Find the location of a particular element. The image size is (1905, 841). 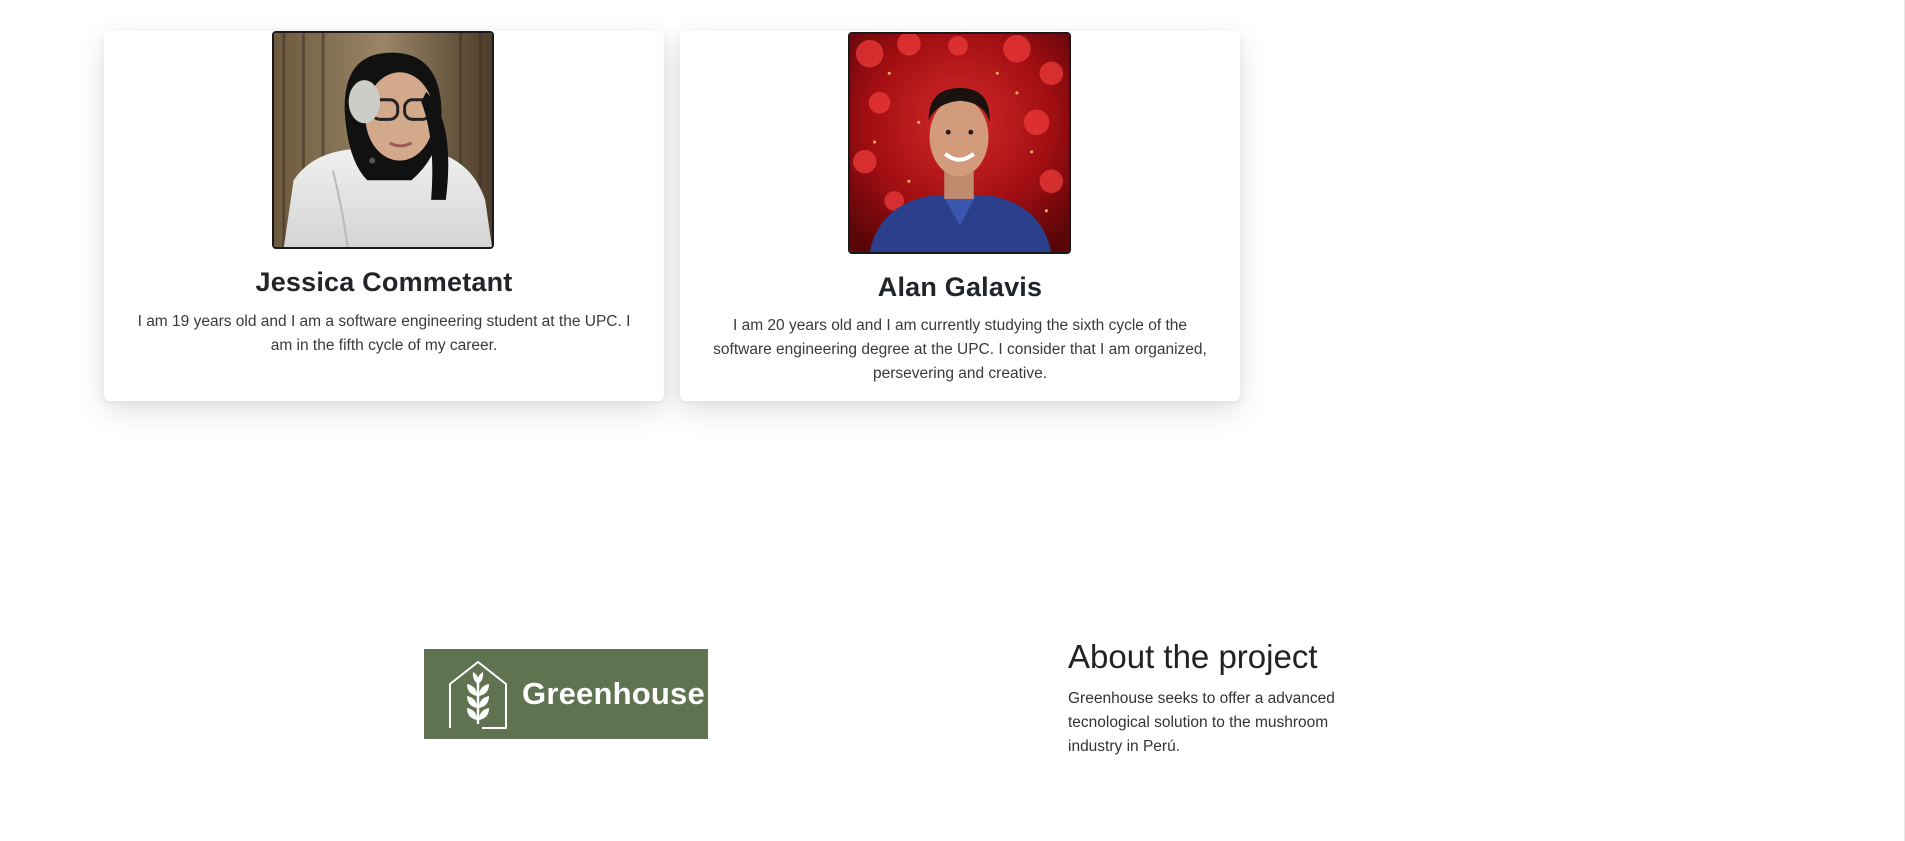

avatar-alan is located at coordinates (959, 143).